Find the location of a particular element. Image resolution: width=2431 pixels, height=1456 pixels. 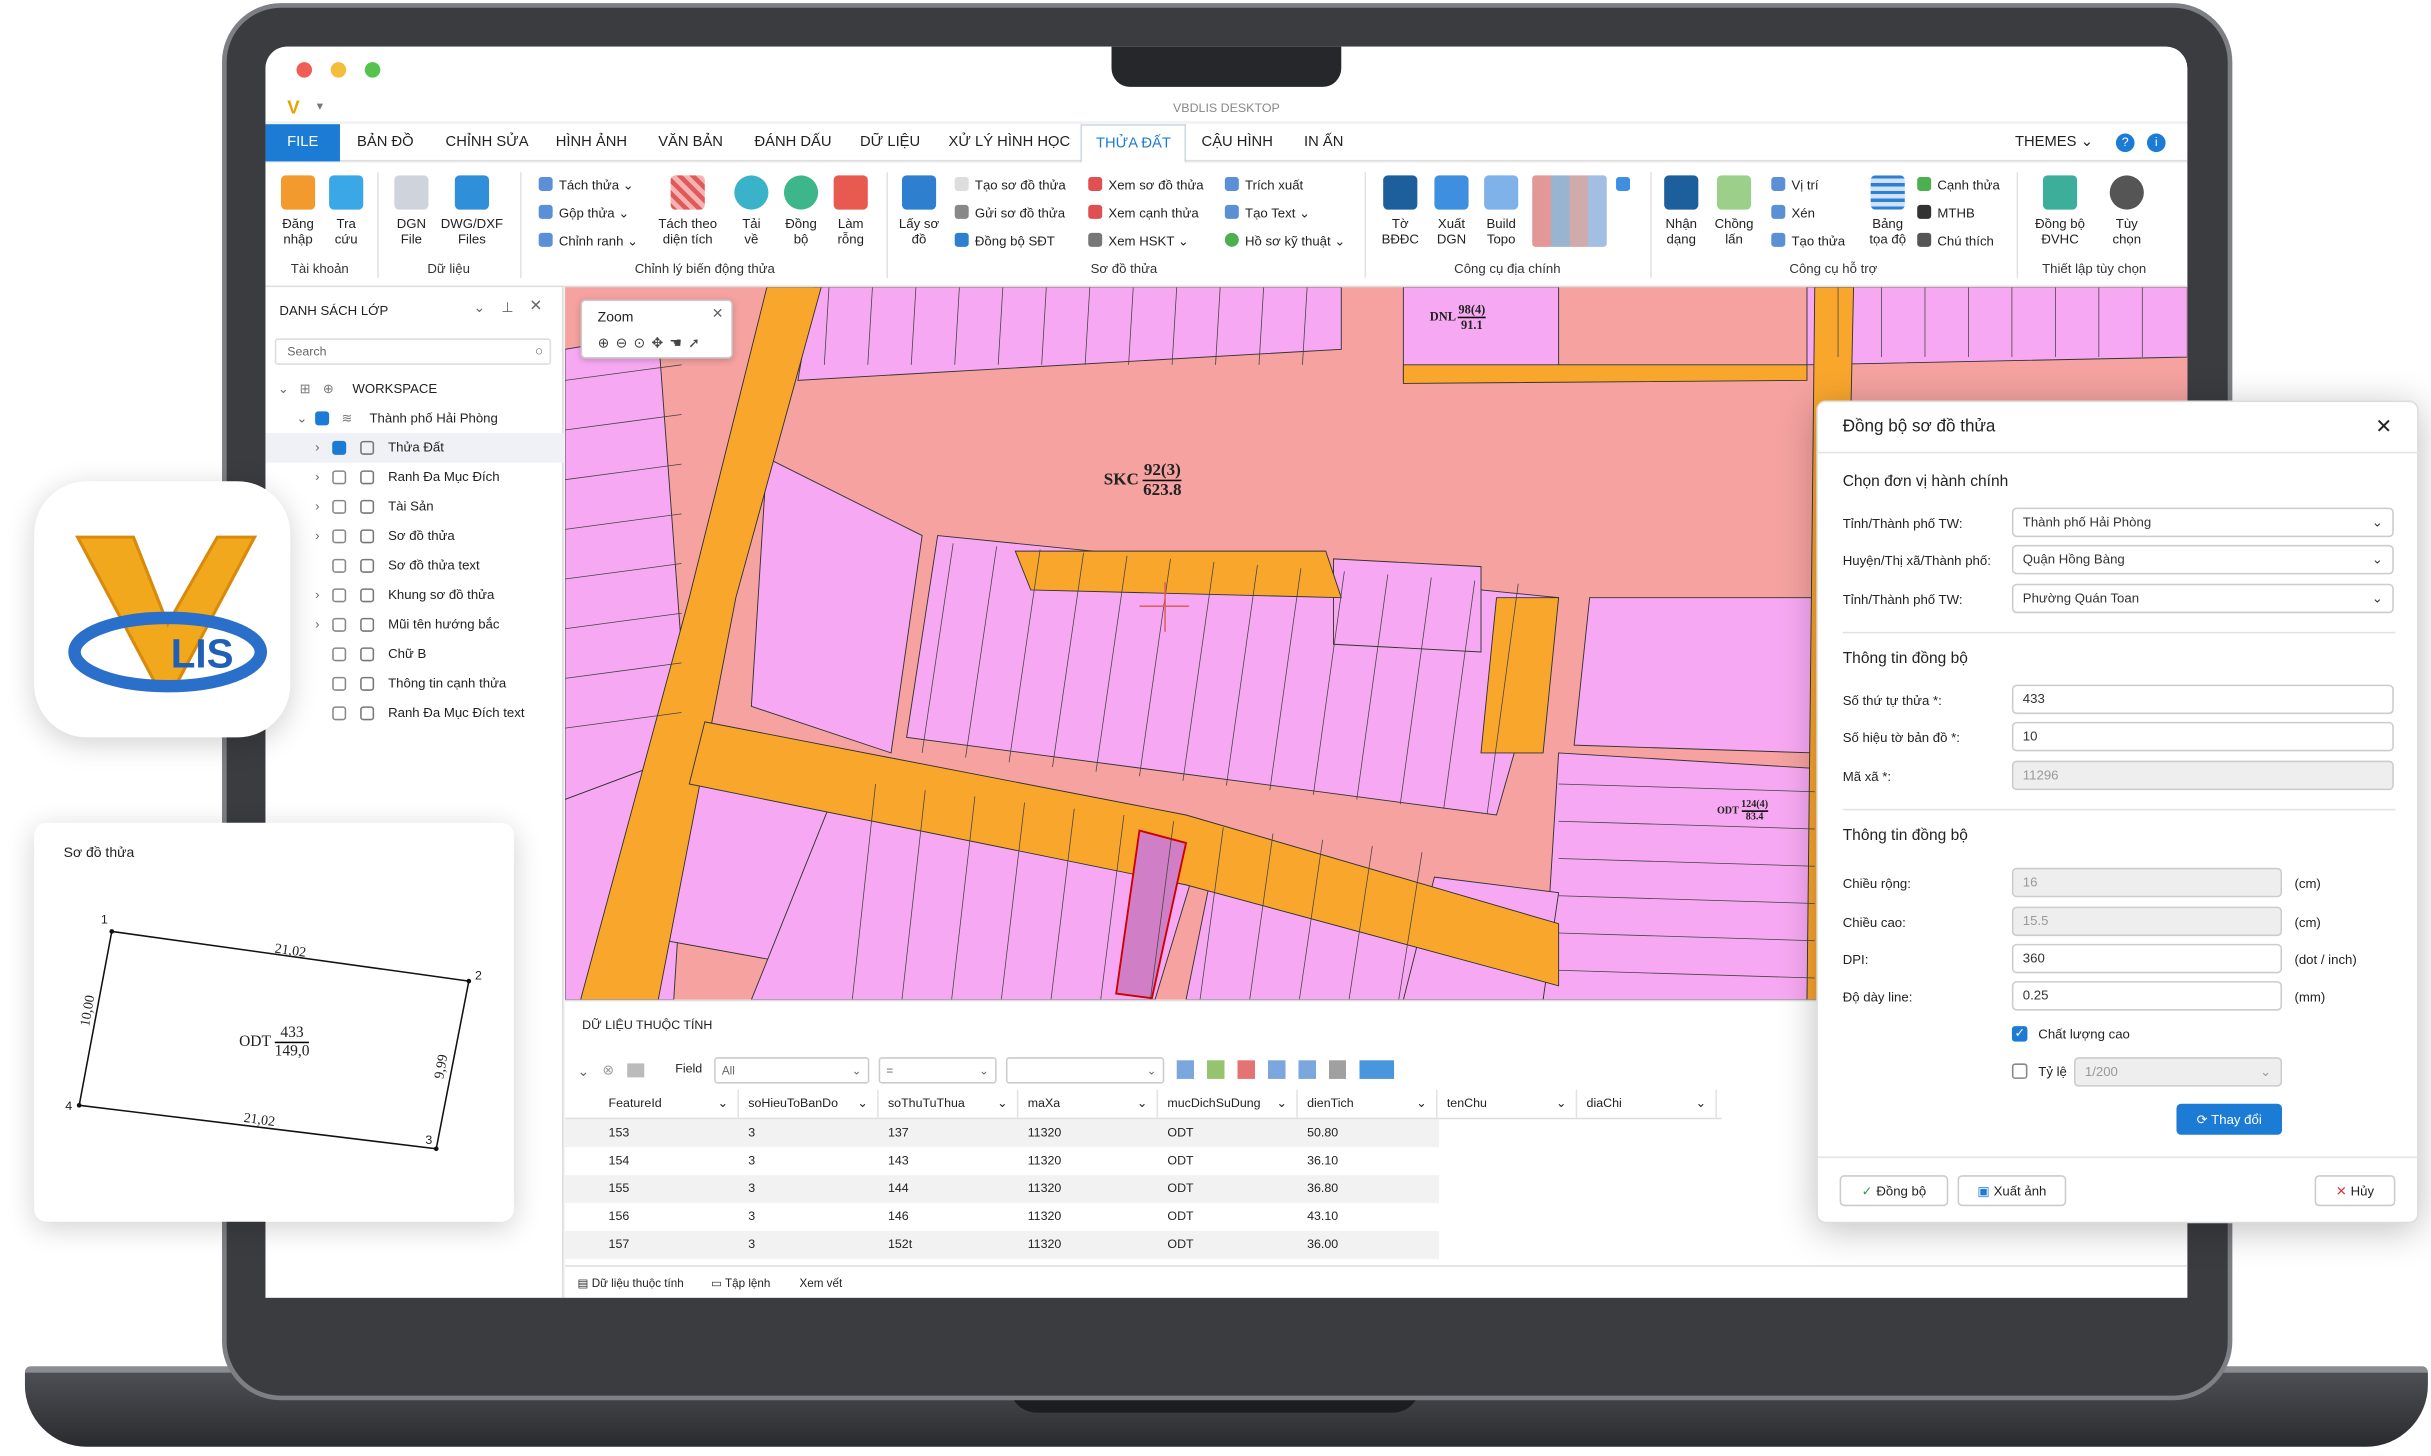

tab-hinh-anh: HÌNH ẢNH is located at coordinates (591, 142).